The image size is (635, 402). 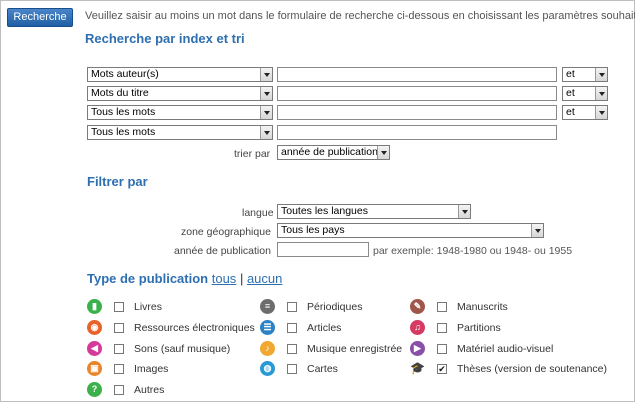 What do you see at coordinates (180, 93) in the screenshot?
I see `field-select-2: Mots du titre` at bounding box center [180, 93].